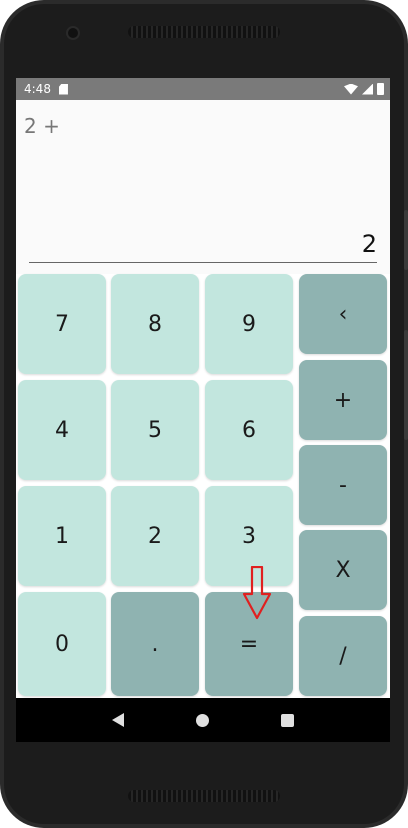  What do you see at coordinates (406, 385) in the screenshot?
I see `power-button` at bounding box center [406, 385].